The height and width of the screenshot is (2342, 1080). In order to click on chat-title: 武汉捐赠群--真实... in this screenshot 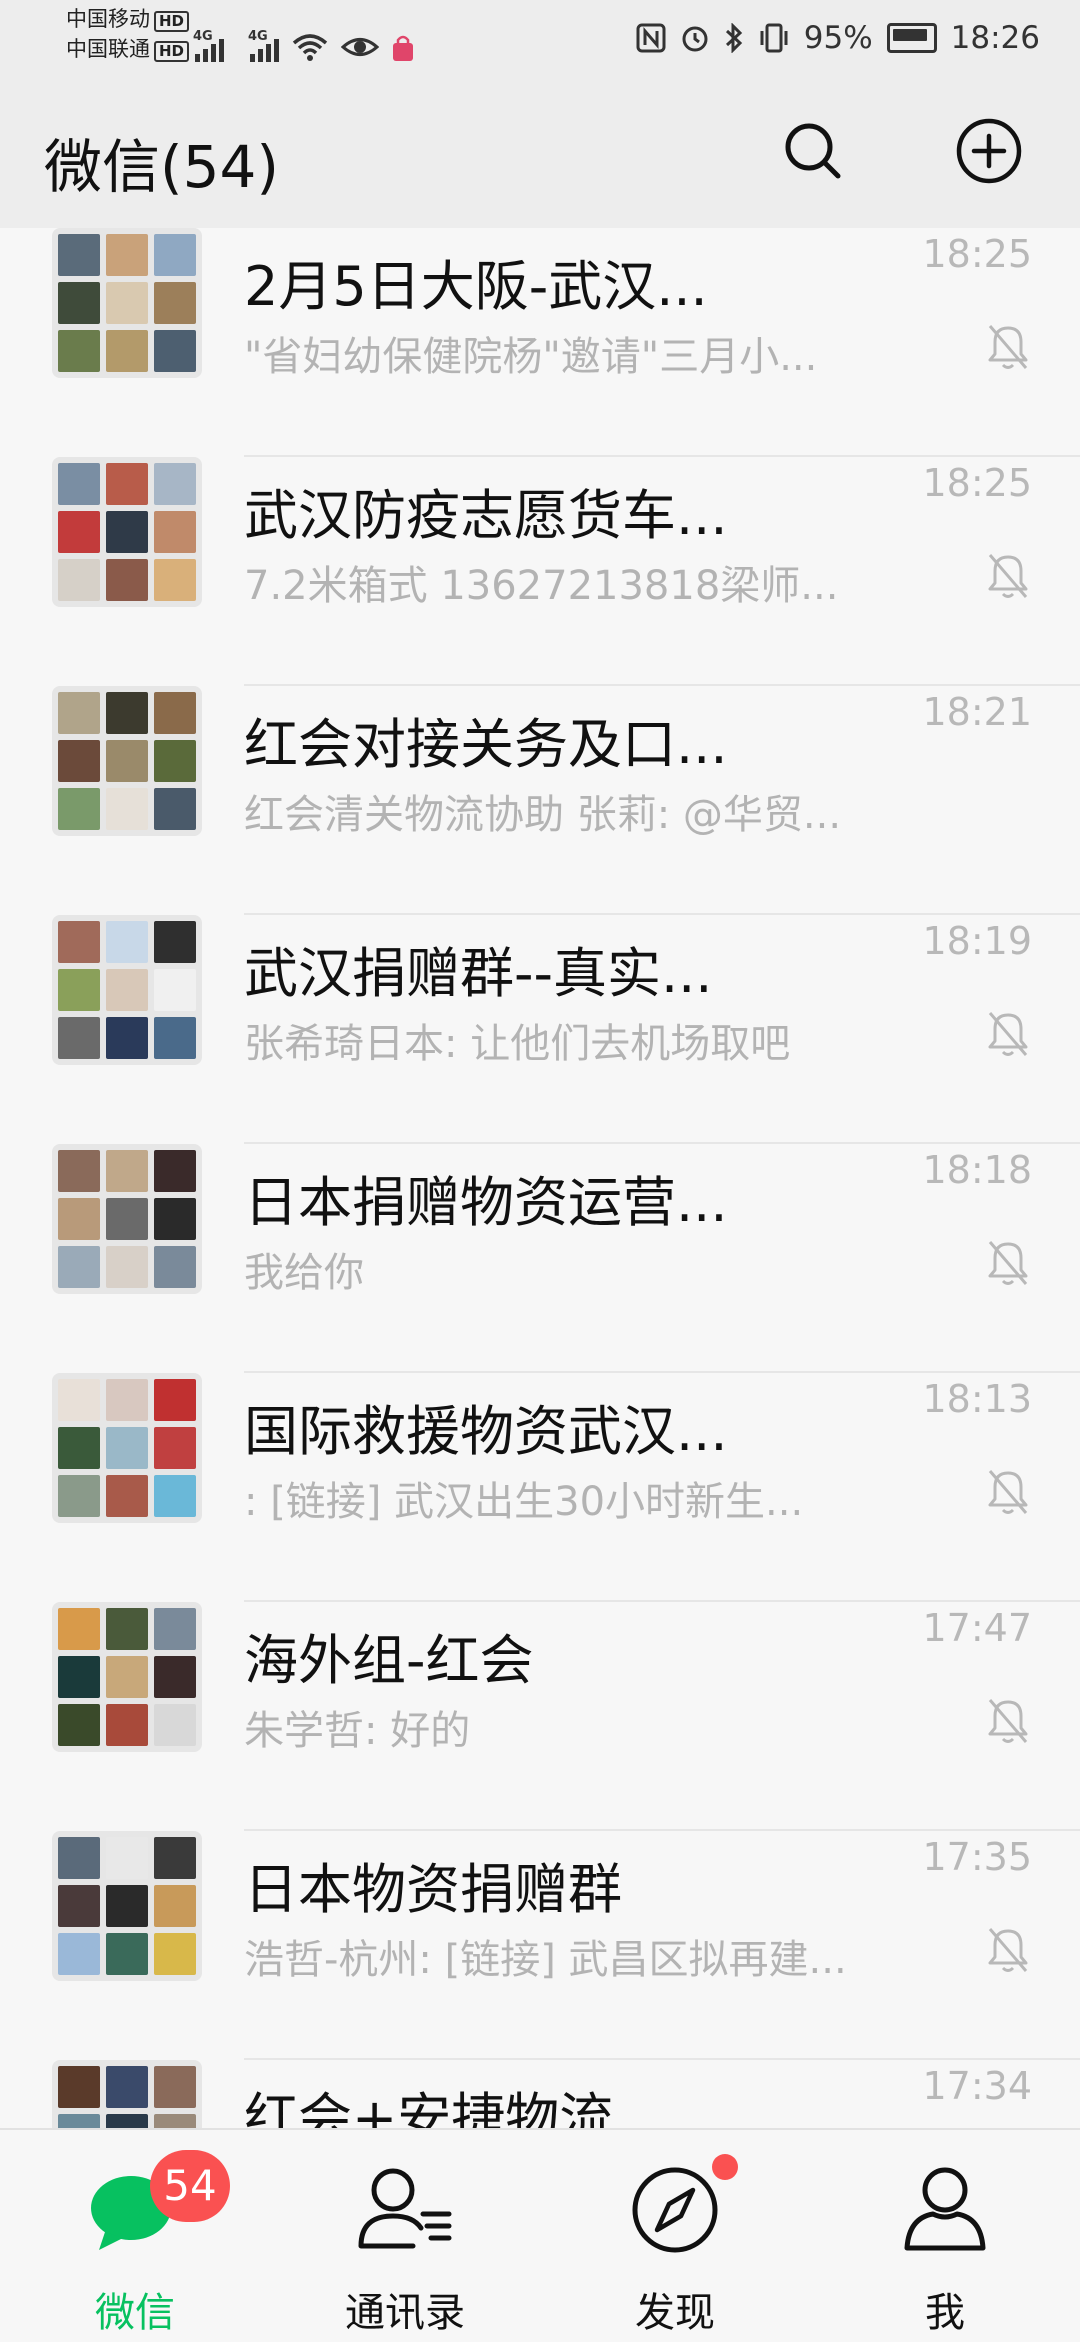, I will do `click(478, 973)`.